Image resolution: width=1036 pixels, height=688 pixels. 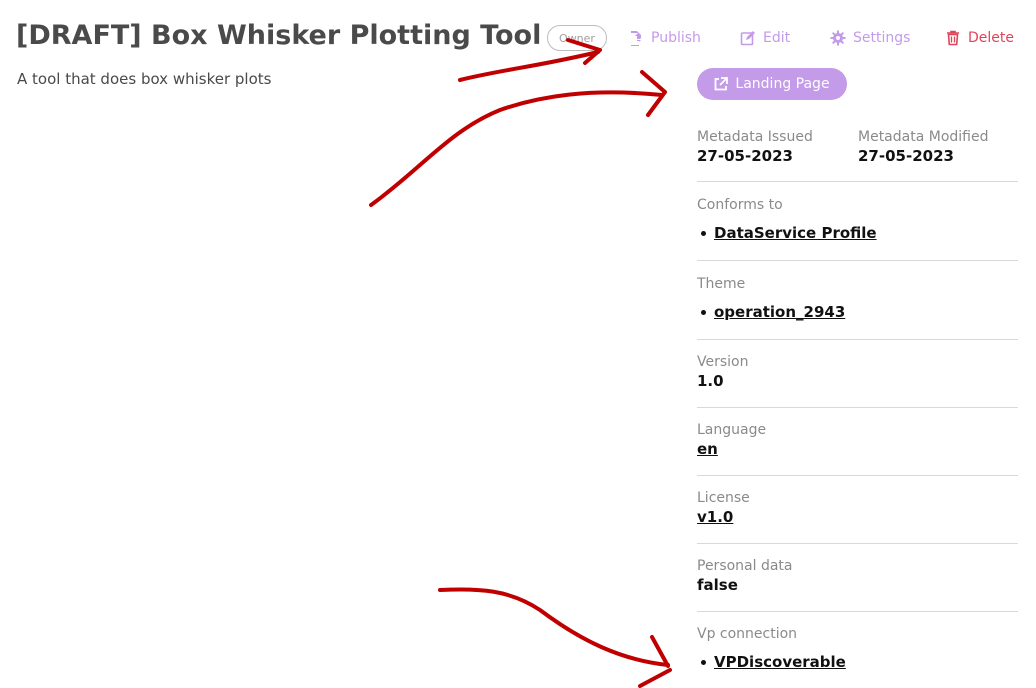 I want to click on version-section: Version 1.0, so click(x=857, y=372).